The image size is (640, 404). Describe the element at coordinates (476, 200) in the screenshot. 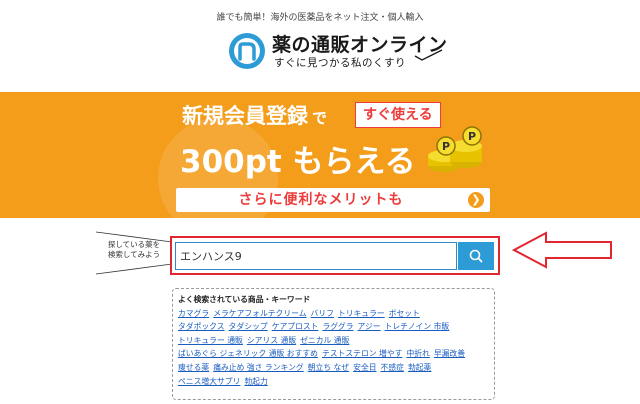

I see `chevron-right-icon: ❯` at that location.